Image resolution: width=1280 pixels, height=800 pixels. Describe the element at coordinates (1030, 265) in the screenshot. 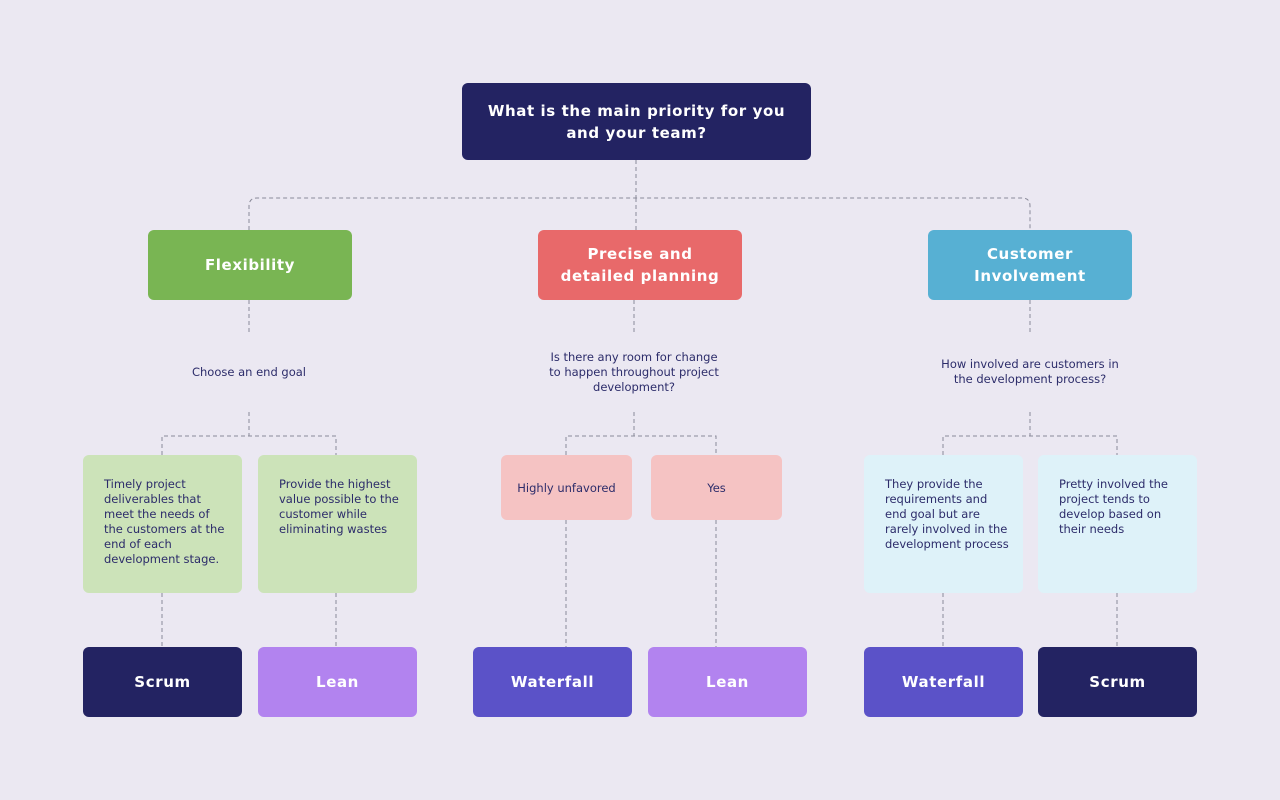

I see `branch-customer: Customer Involvement` at that location.